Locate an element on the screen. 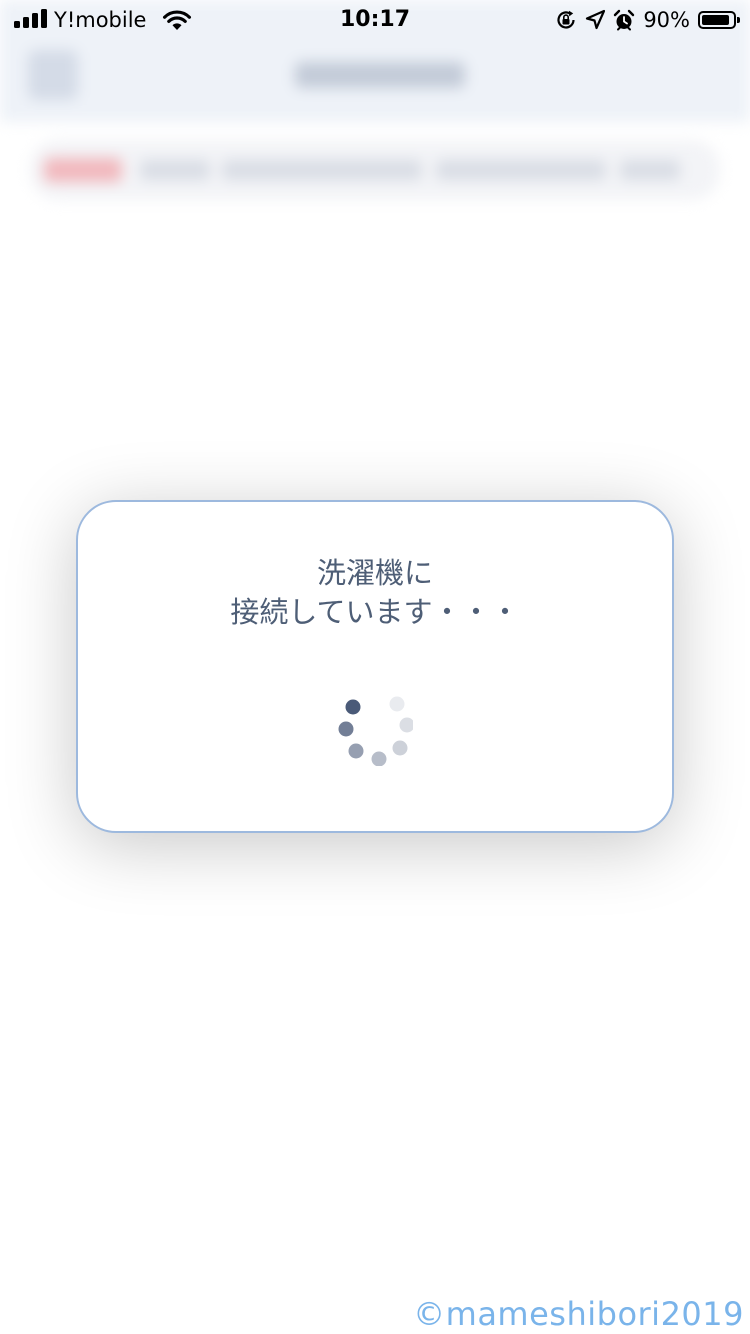 The image size is (750, 1334). blurred-new-badge is located at coordinates (83, 170).